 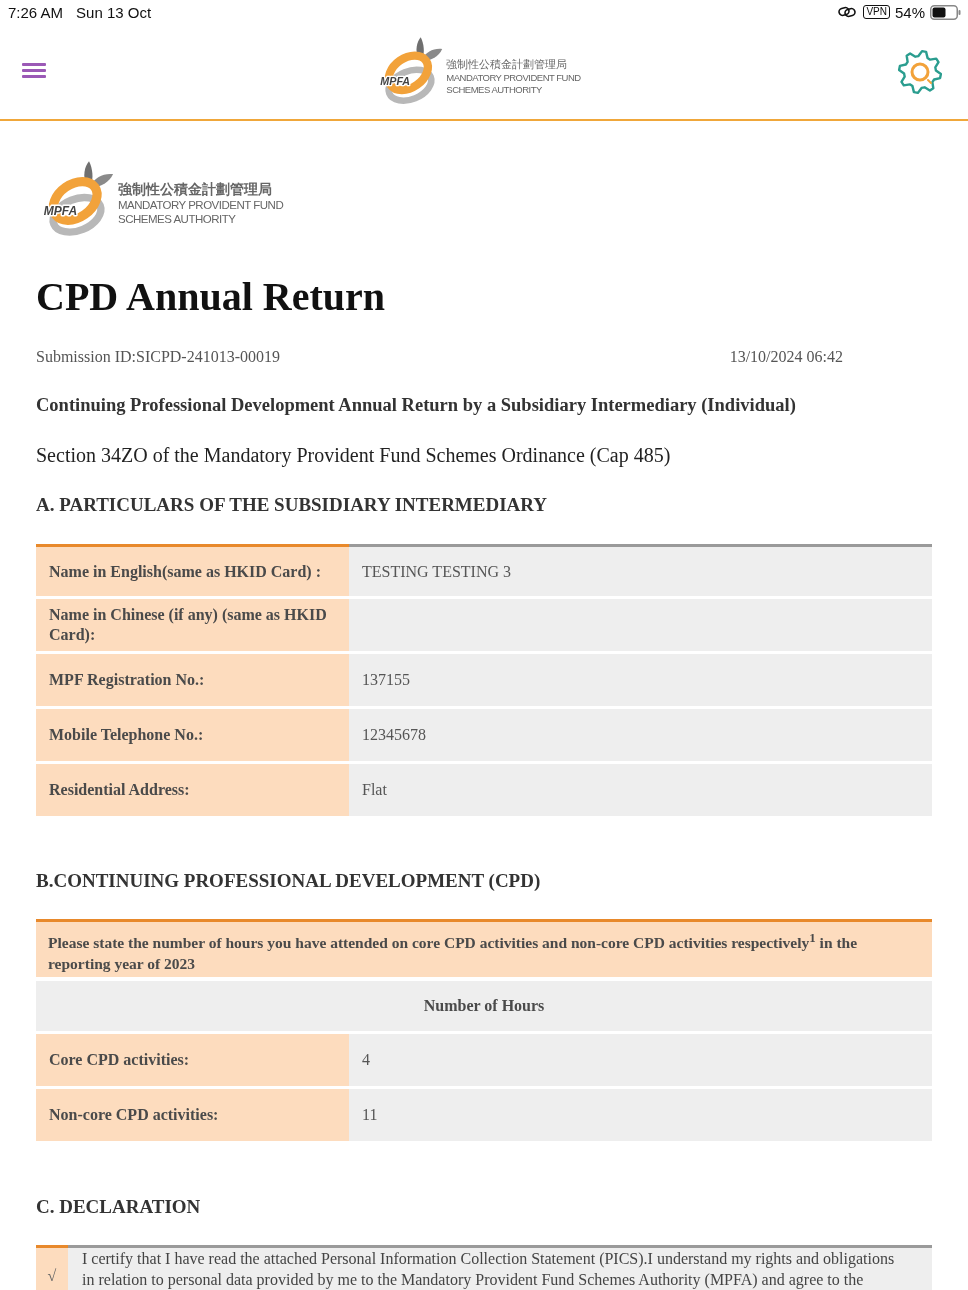 What do you see at coordinates (484, 948) in the screenshot?
I see `instruction-text: Please state the number of hours you have attended on core CPD activities and non-core CPD activities respectively$^{1}$ in the reporting year of 2023` at bounding box center [484, 948].